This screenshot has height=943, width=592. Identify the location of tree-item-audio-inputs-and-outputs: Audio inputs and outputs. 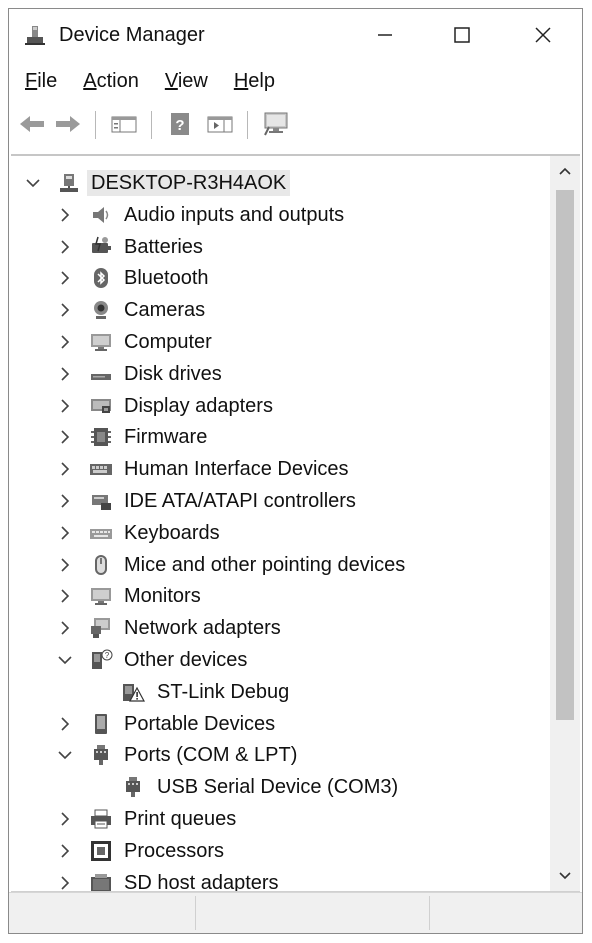
(281, 215).